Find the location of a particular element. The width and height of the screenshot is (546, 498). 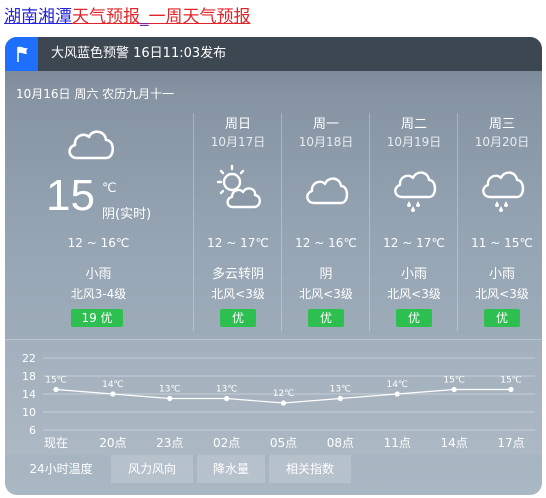

today-panel: 15 ℃ 阴(实时) 12 ~ 16℃ 小雨 北风3-4级 19 优 is located at coordinates (98, 222).